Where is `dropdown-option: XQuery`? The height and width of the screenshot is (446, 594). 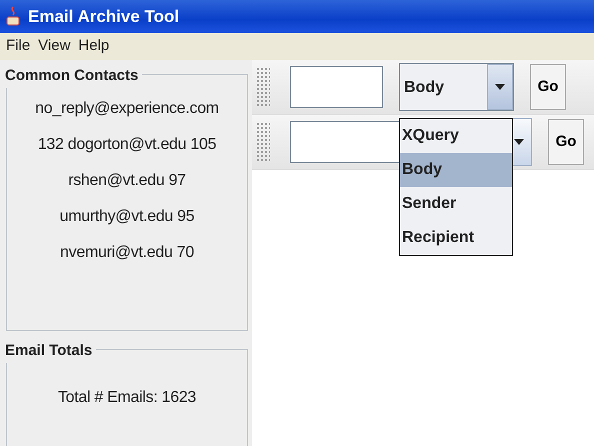 dropdown-option: XQuery is located at coordinates (456, 136).